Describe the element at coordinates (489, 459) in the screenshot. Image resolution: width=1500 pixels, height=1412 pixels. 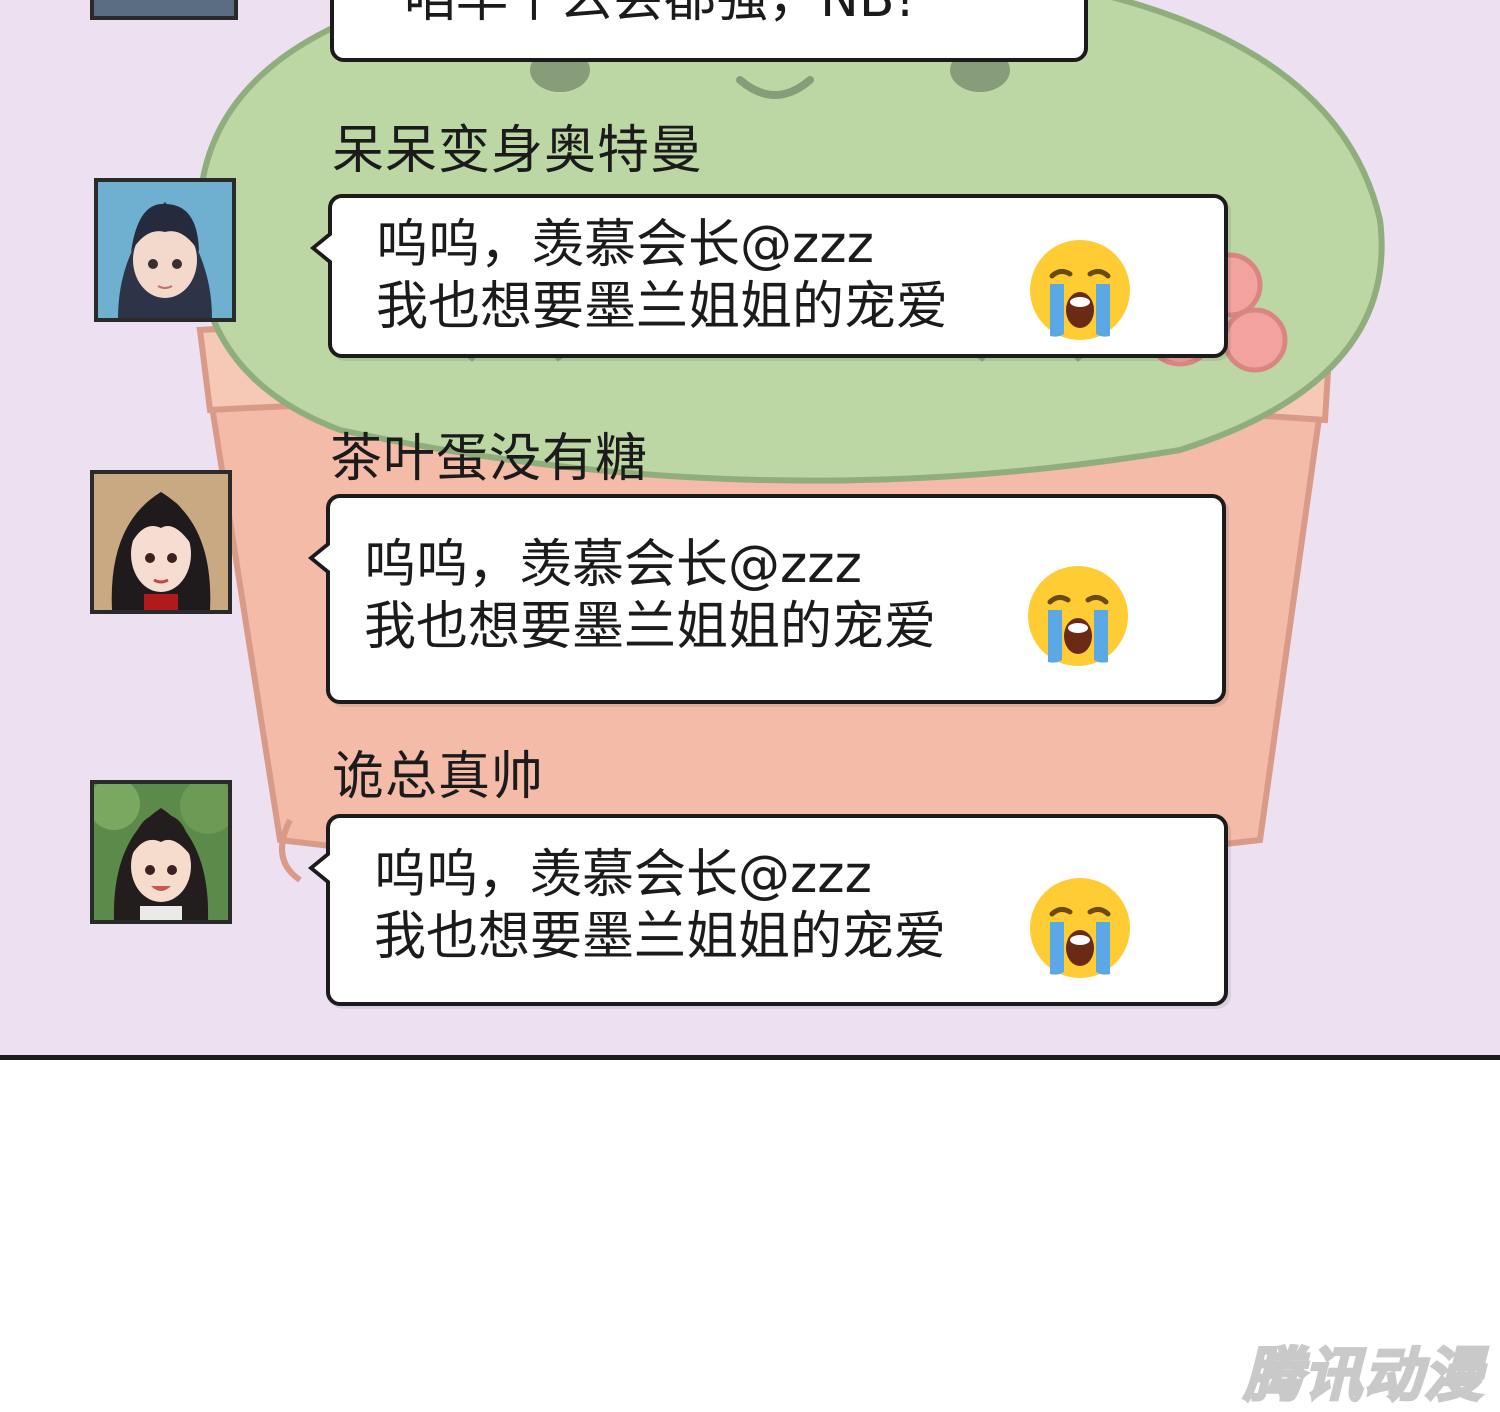
I see `sender-name: 茶叶蛋没有糖` at that location.